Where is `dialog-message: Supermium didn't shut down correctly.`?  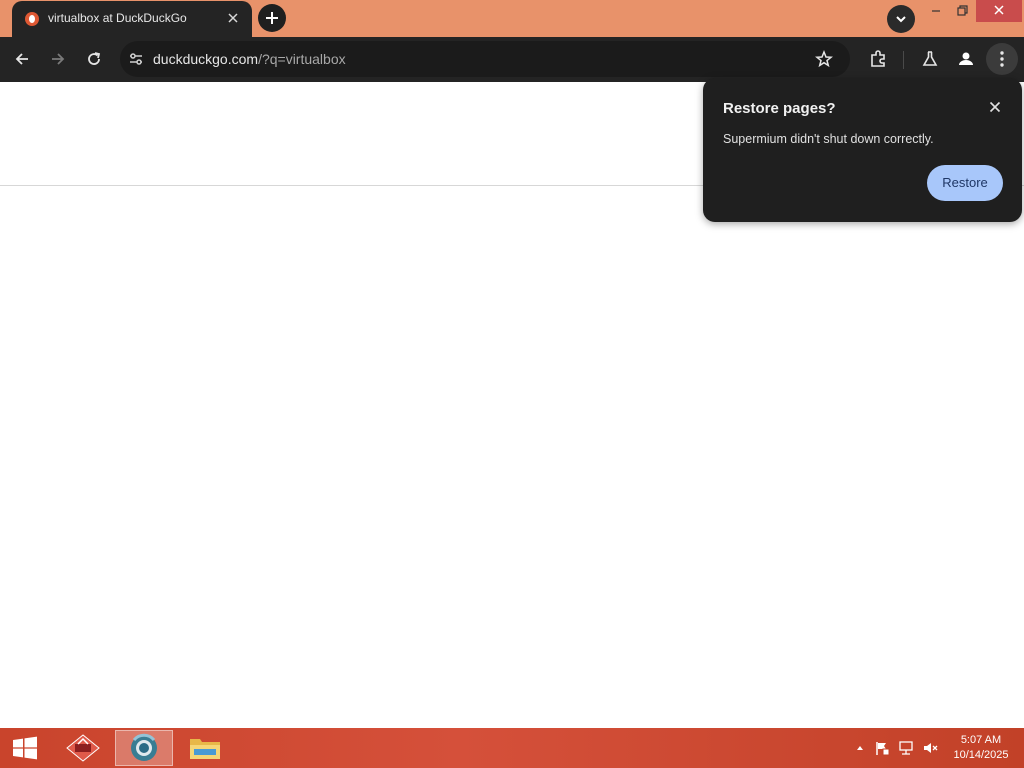
dialog-message: Supermium didn't shut down correctly. is located at coordinates (828, 139).